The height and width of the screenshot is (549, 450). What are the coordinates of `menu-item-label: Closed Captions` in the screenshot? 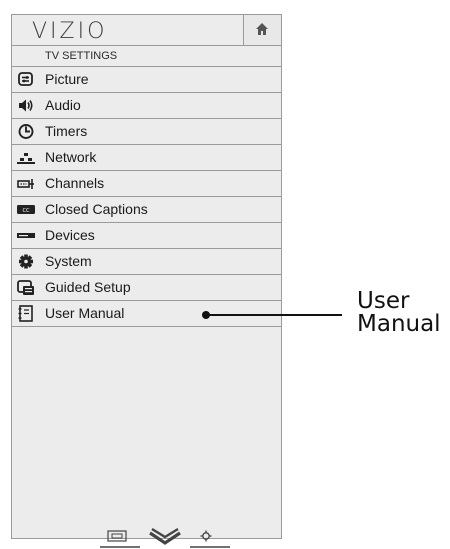 It's located at (96, 209).